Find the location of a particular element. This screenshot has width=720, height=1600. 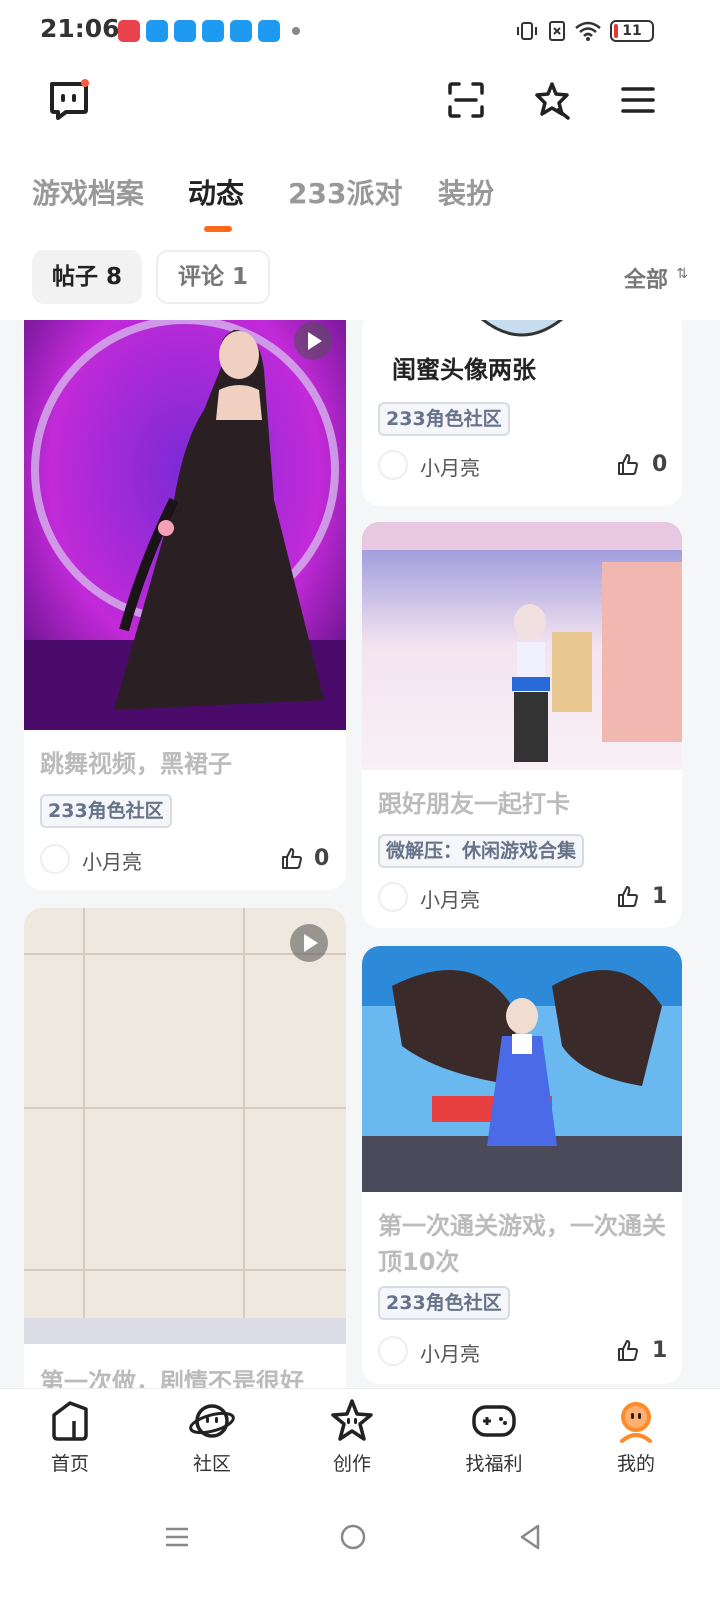

sort-arrows-icon: ⇅ is located at coordinates (682, 274).